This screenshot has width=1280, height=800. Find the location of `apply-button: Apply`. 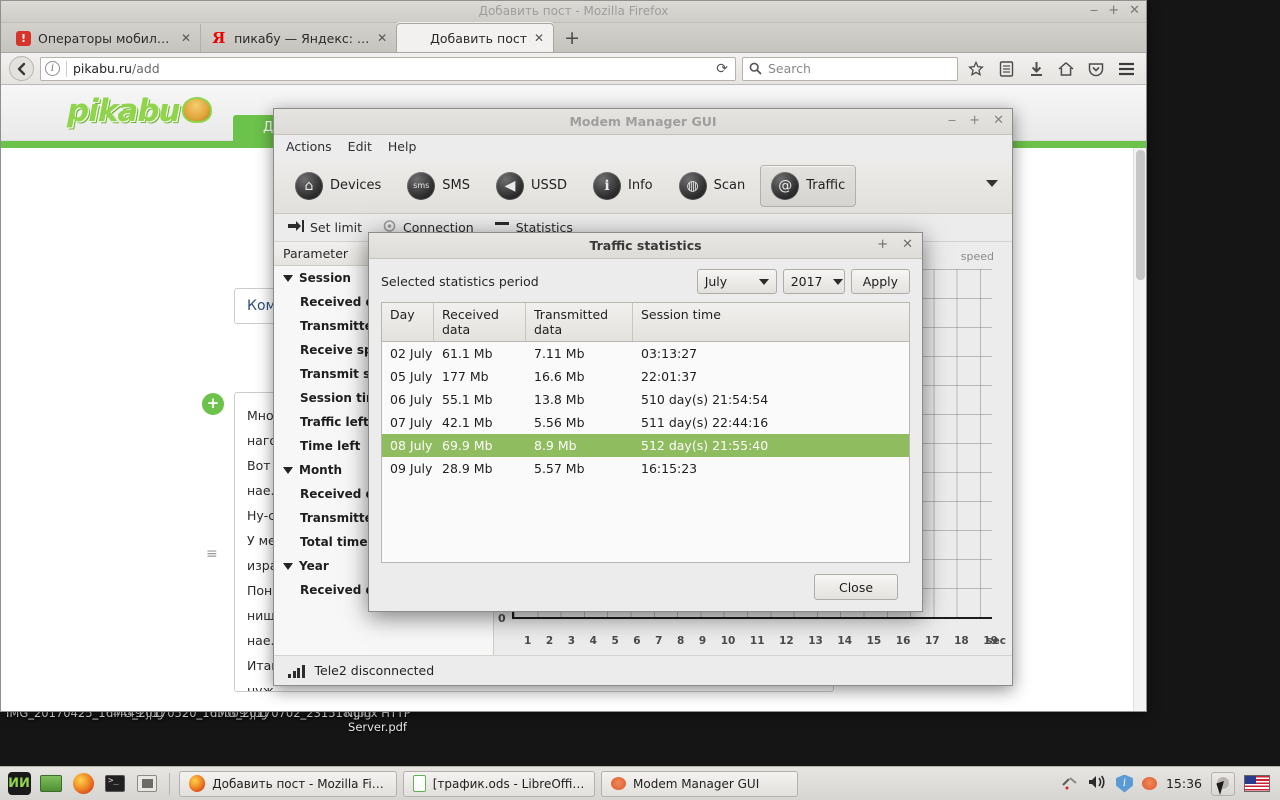

apply-button: Apply is located at coordinates (880, 281).